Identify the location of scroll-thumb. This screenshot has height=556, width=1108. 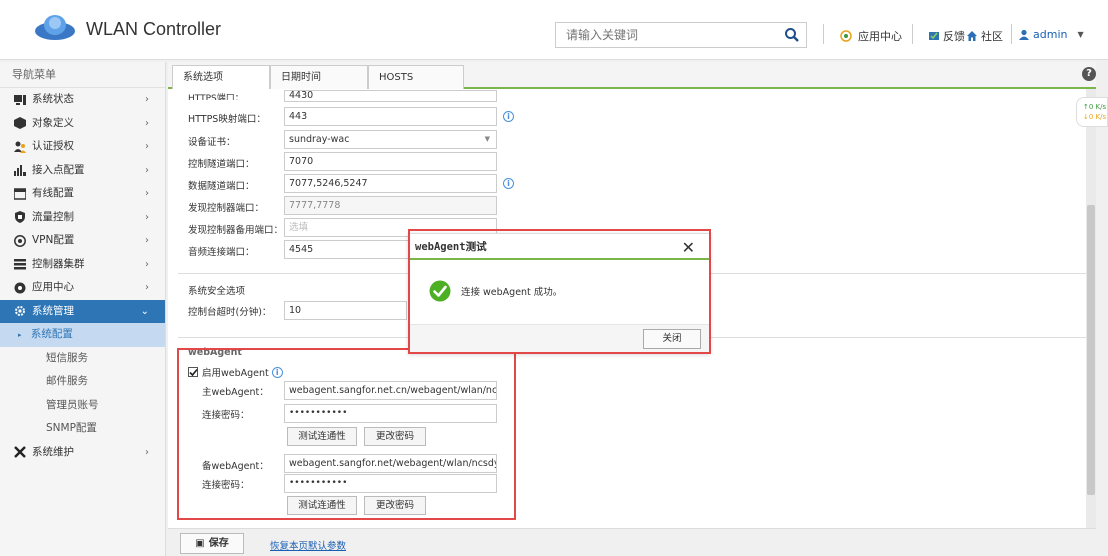
(1091, 350).